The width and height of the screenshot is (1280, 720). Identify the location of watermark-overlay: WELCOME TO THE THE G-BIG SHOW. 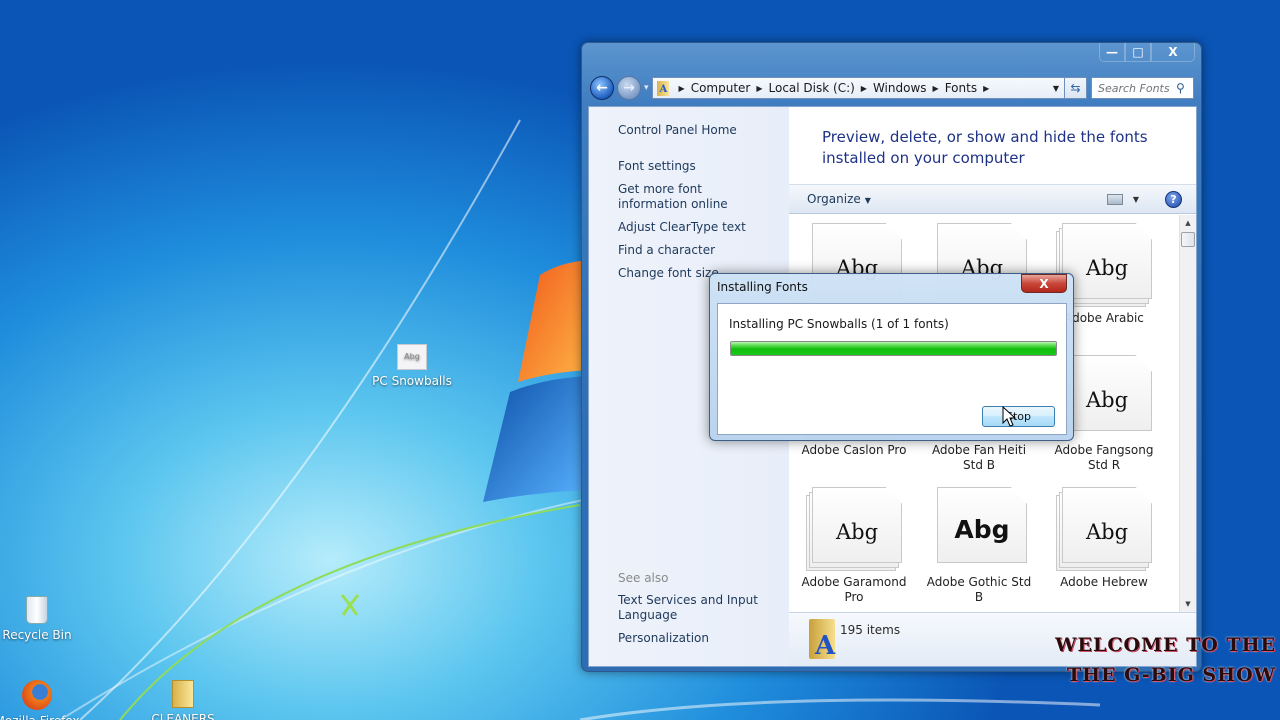
(1165, 660).